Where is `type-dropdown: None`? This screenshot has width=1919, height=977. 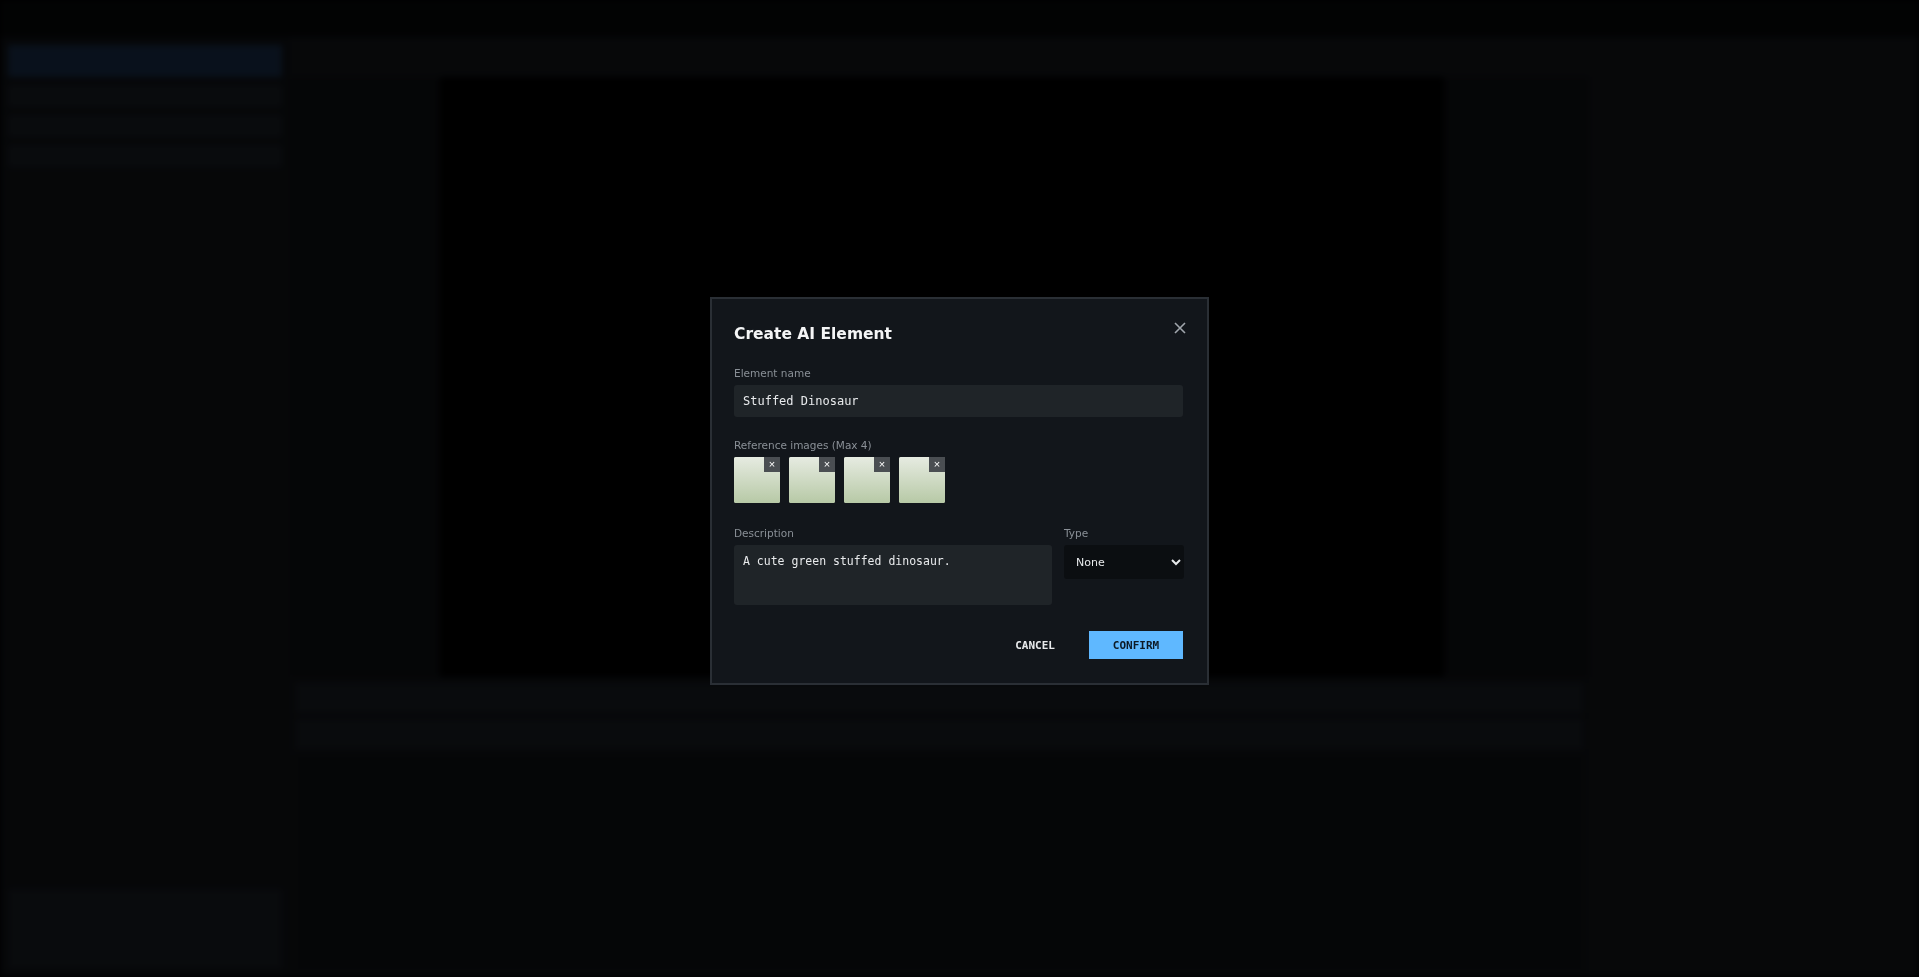
type-dropdown: None is located at coordinates (1124, 562).